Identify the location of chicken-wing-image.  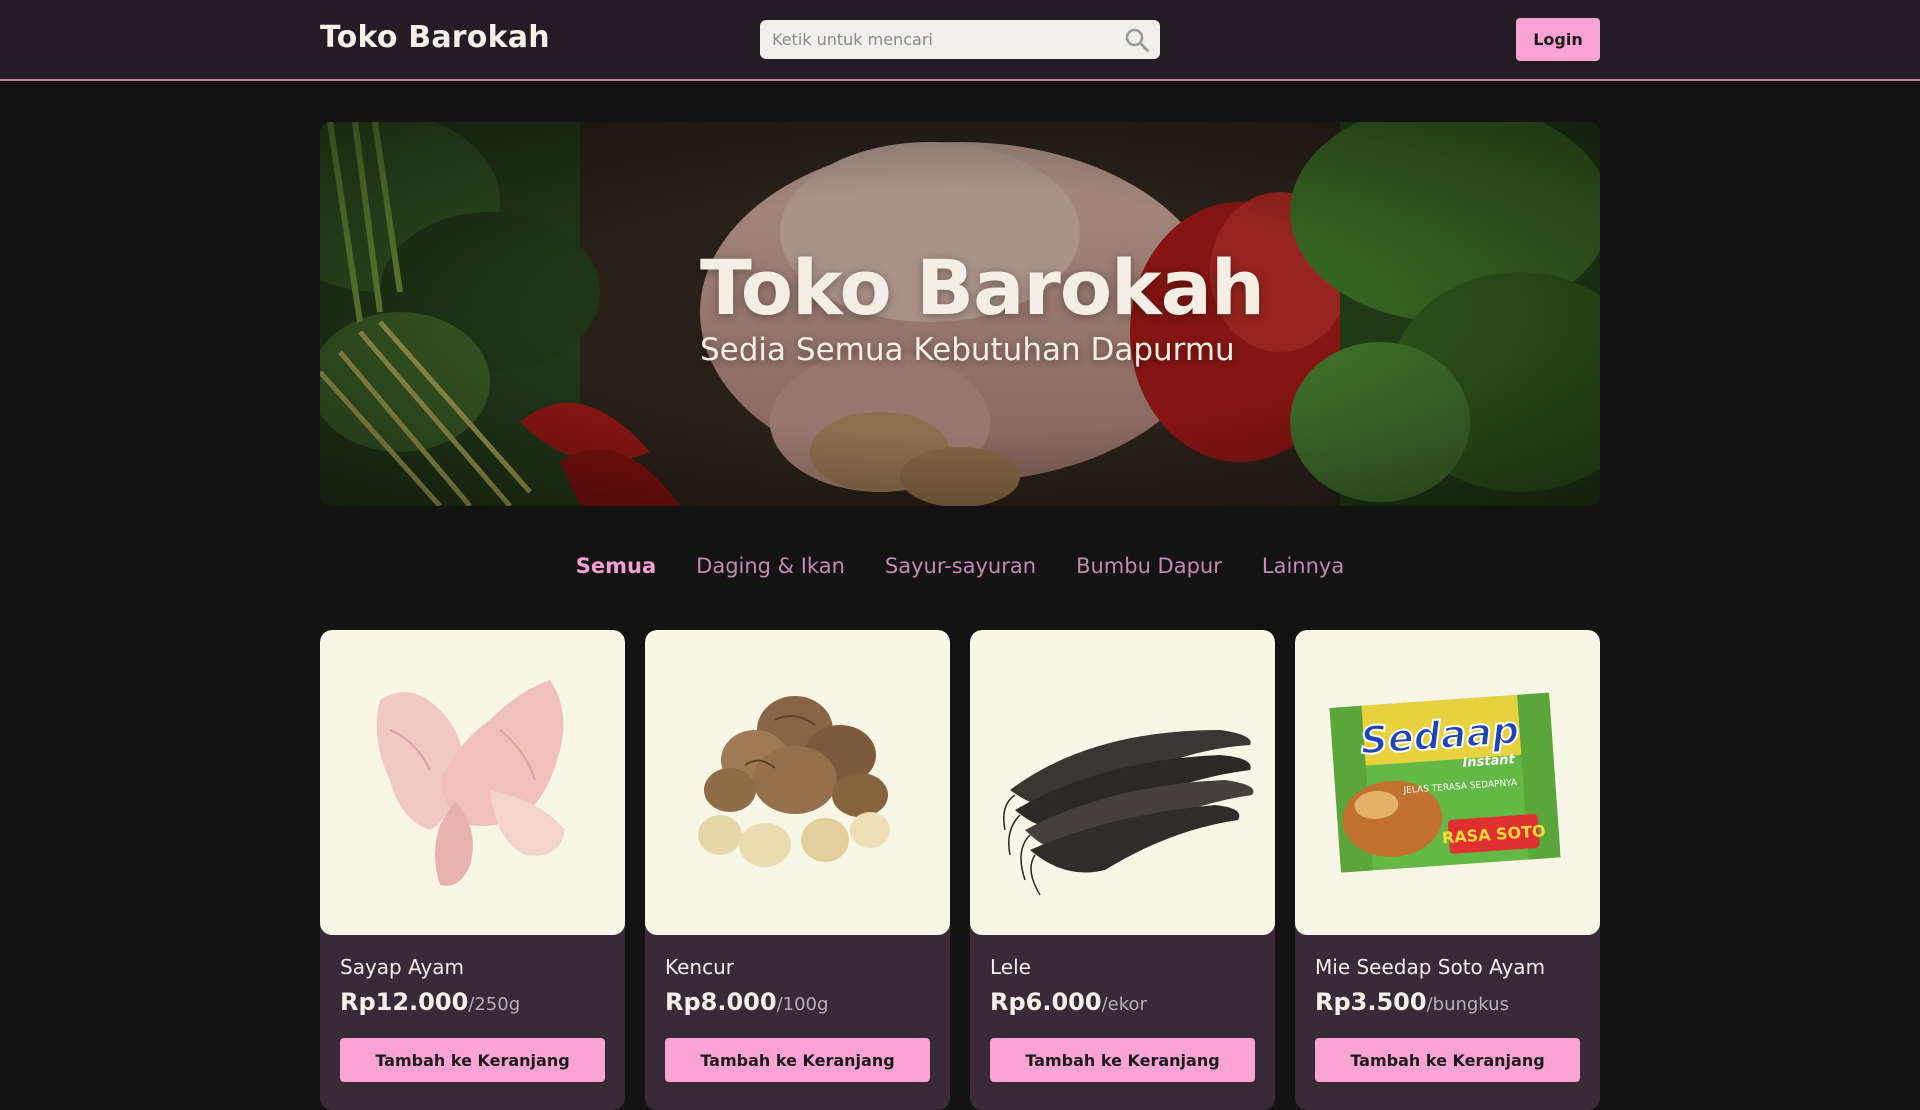
(470, 783).